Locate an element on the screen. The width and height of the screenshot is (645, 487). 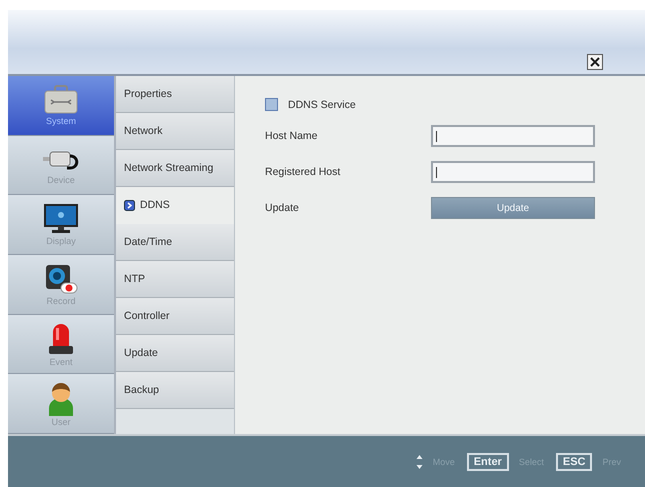
field-label: Update is located at coordinates (282, 208).